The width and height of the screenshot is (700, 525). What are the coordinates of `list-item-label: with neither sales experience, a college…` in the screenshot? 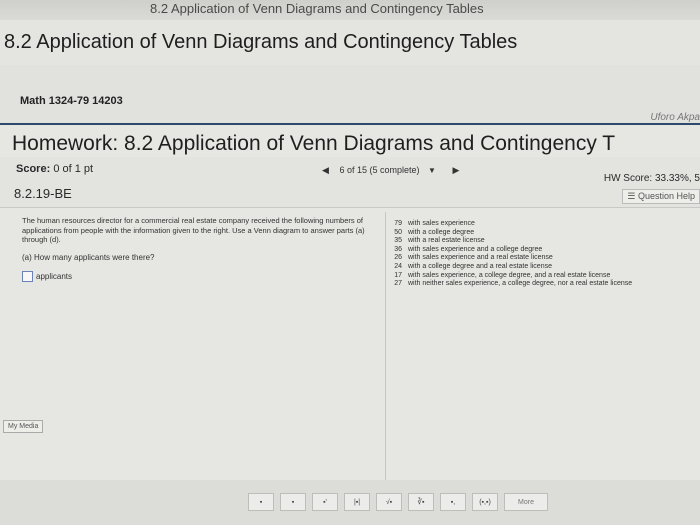 It's located at (520, 284).